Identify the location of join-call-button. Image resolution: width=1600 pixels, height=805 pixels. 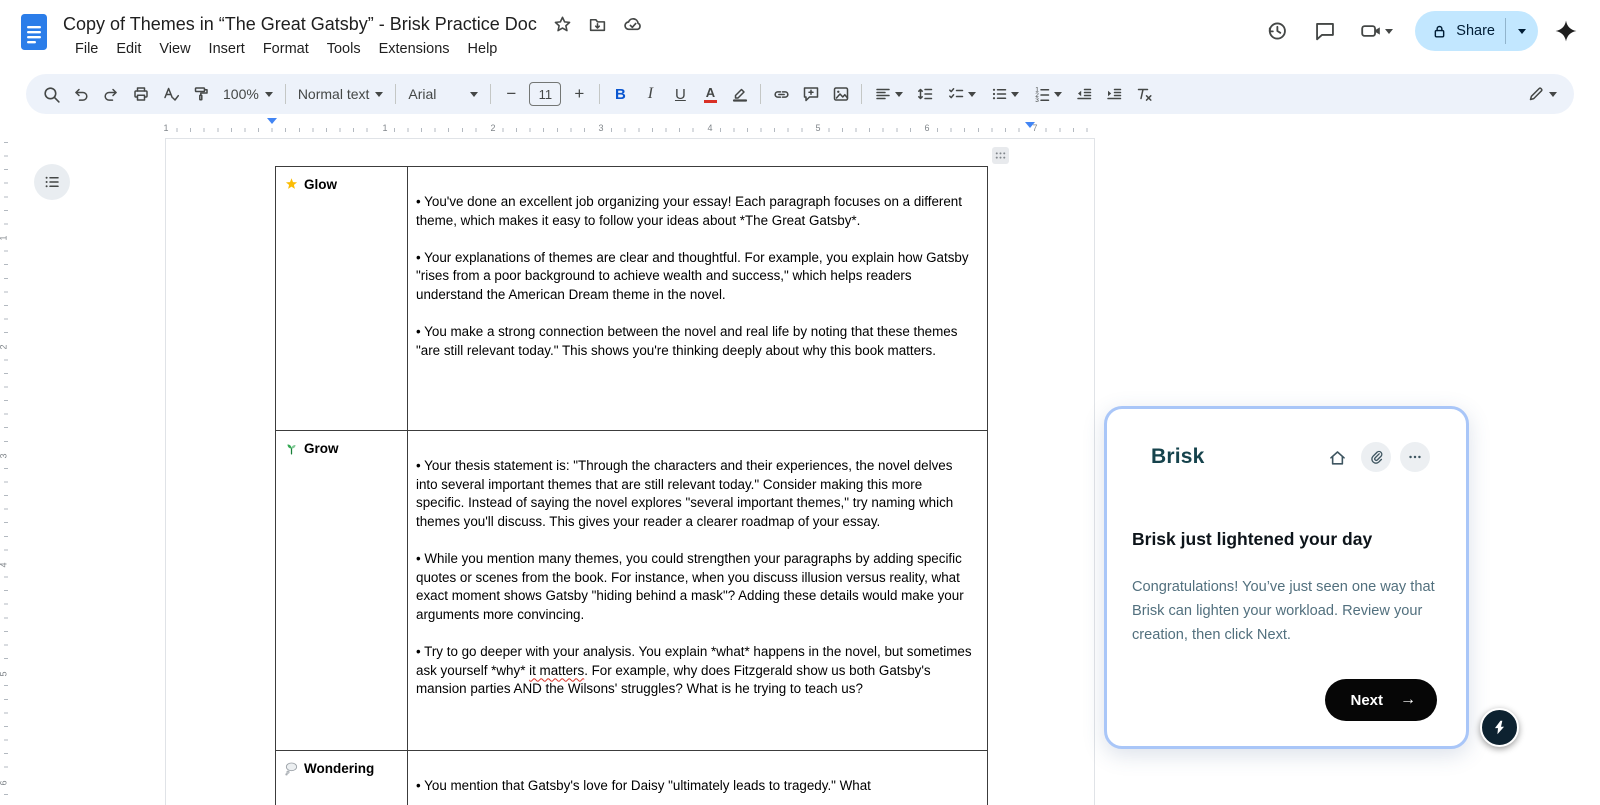
(1376, 31).